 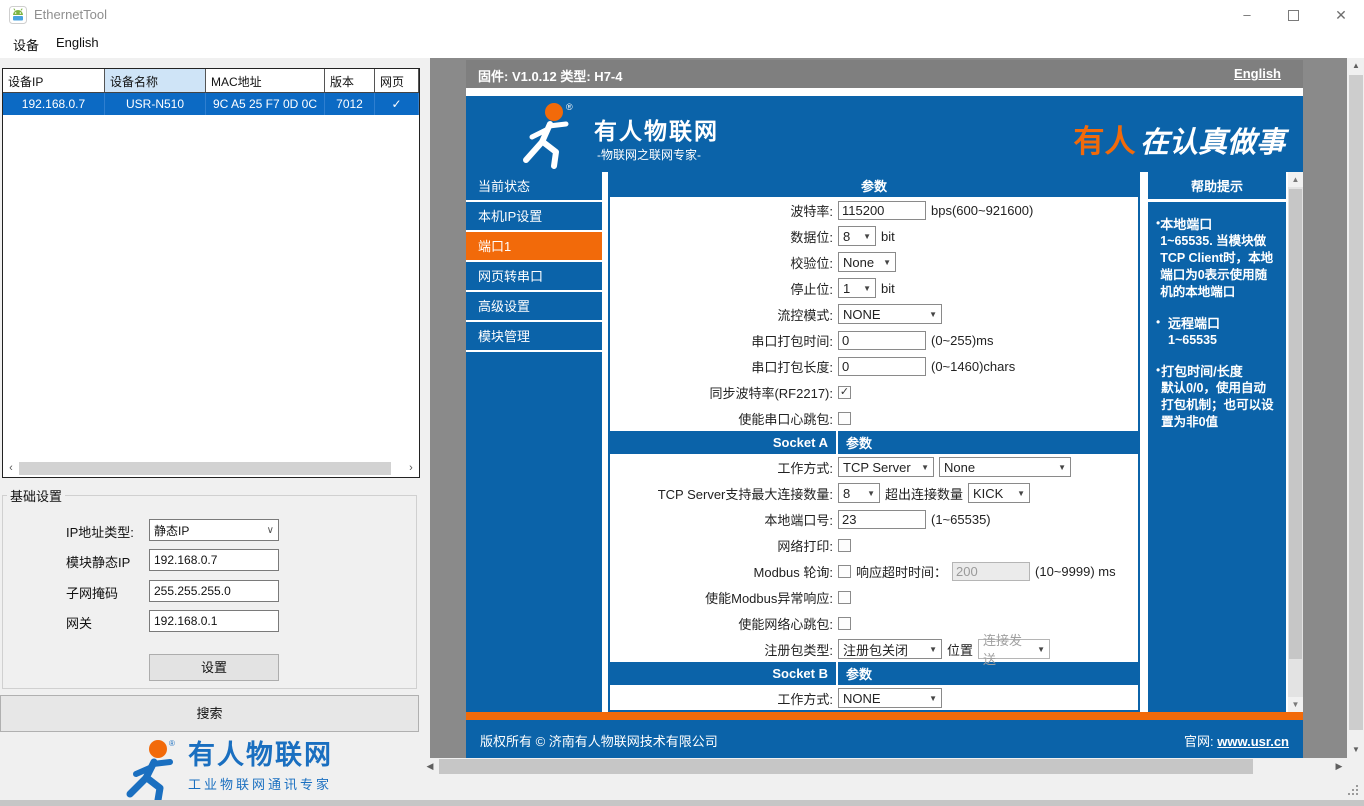 I want to click on field-controls, so click(x=844, y=418).